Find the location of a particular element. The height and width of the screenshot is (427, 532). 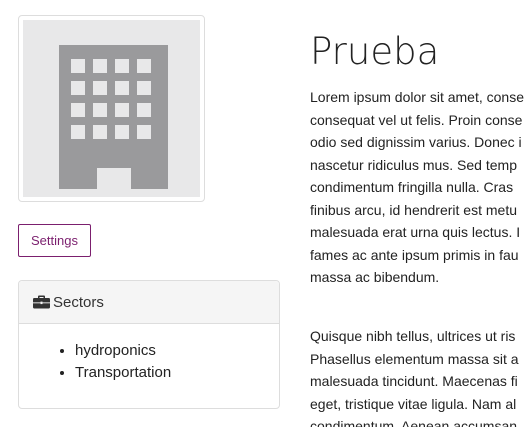

org-title: Prueba is located at coordinates (375, 51).